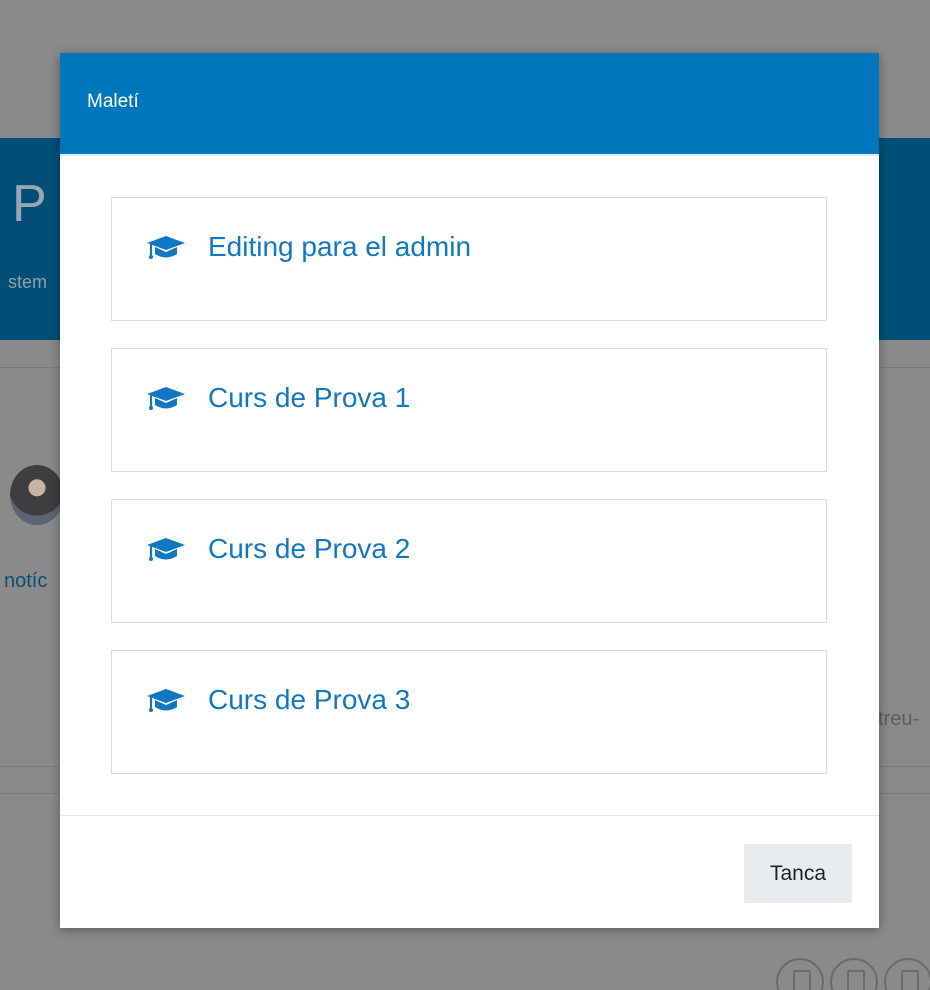 This screenshot has height=990, width=930. What do you see at coordinates (469, 410) in the screenshot?
I see `course-card: Curs de Prova 1` at bounding box center [469, 410].